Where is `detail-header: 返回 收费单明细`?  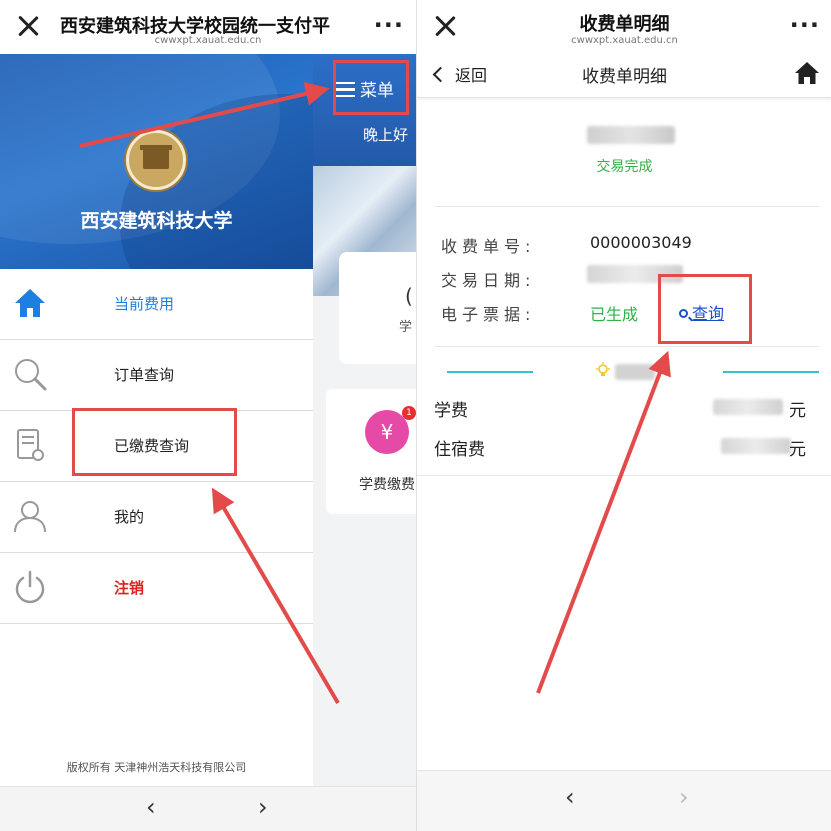 detail-header: 返回 收费单明细 is located at coordinates (624, 74).